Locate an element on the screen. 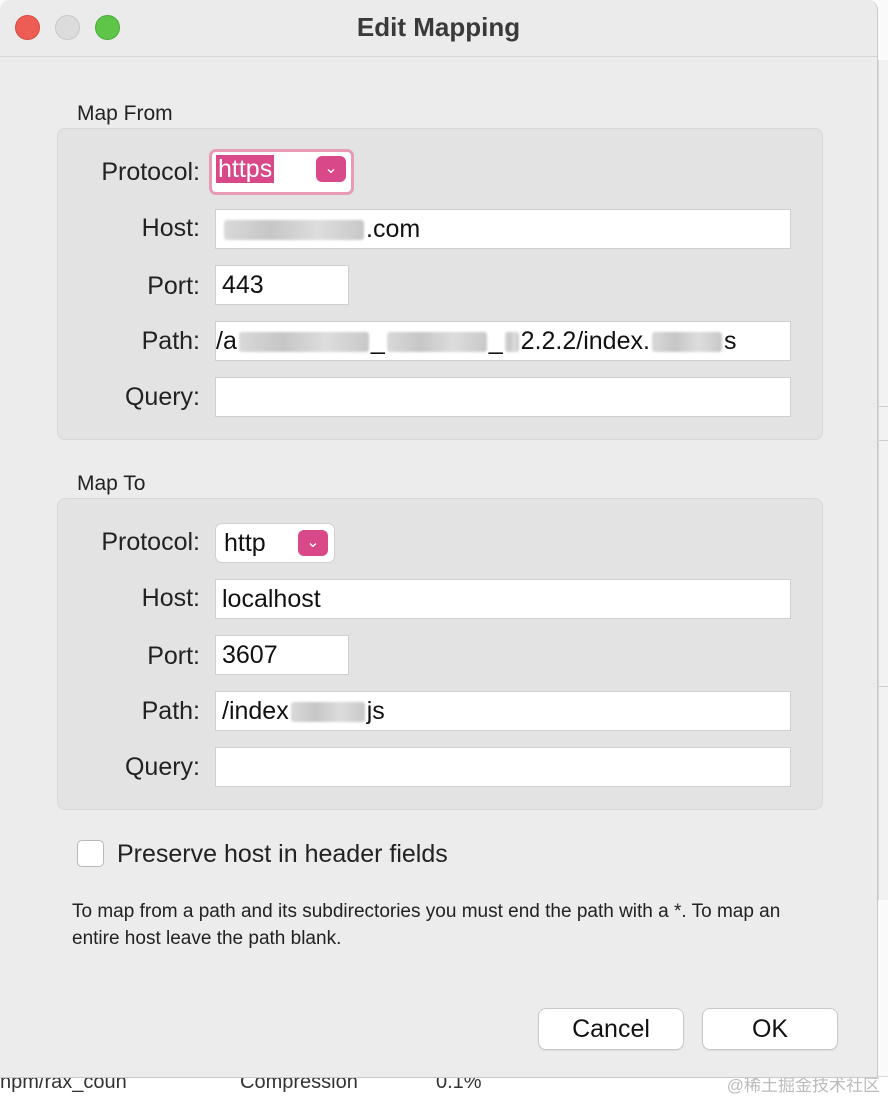 The image size is (888, 1102). map-from-title: Map From is located at coordinates (125, 113).